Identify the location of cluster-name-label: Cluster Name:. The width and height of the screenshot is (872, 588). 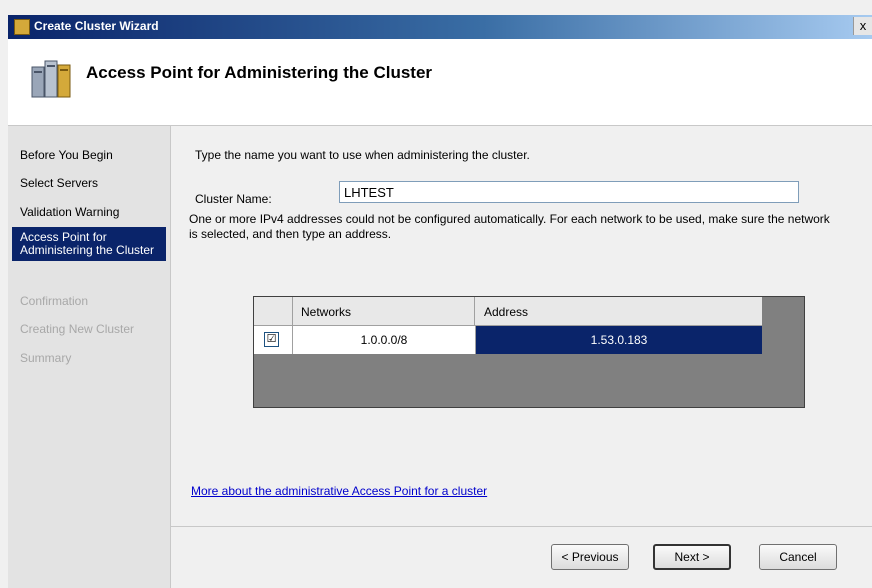
(233, 199).